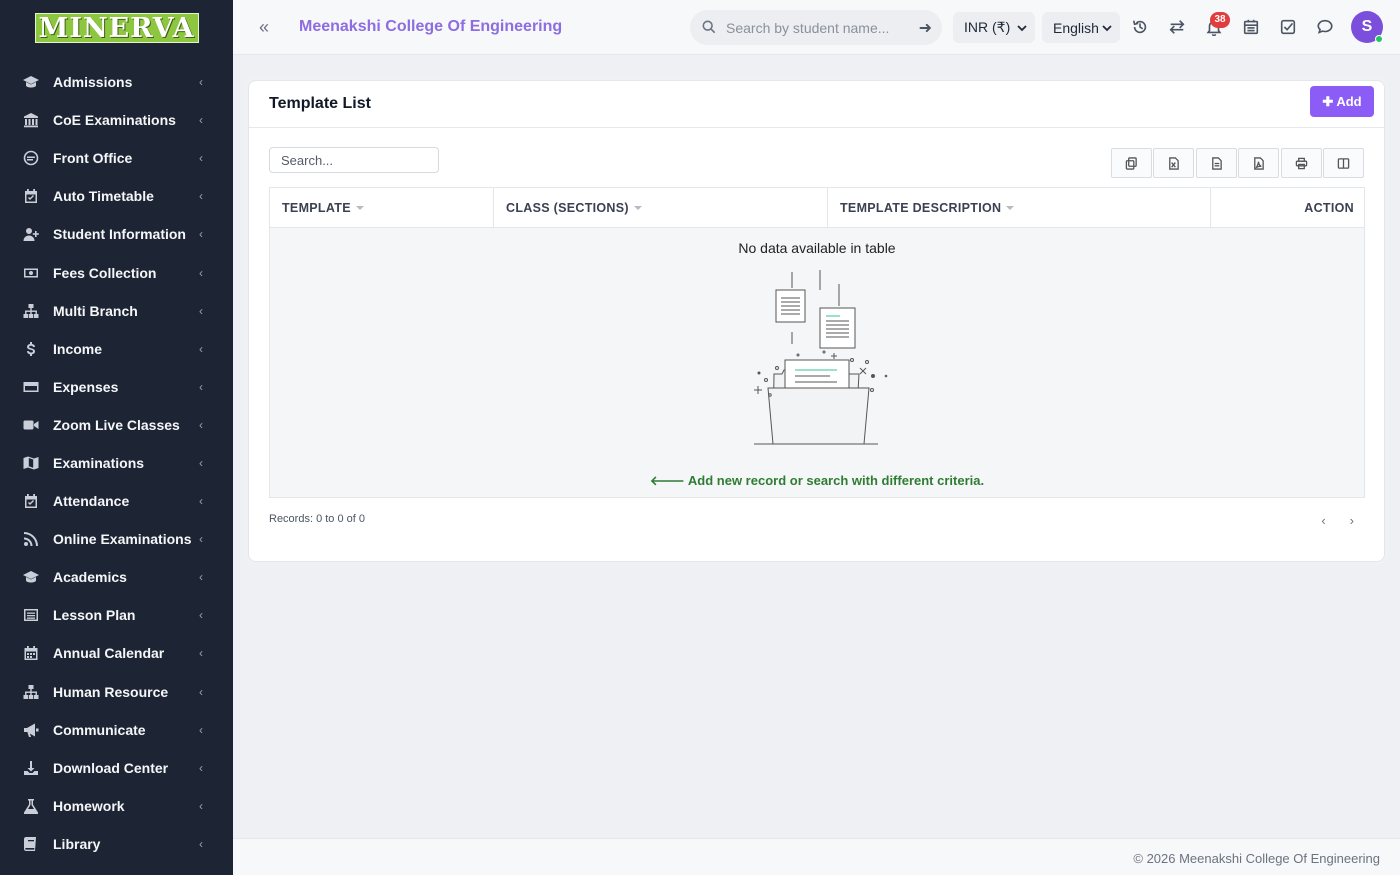 The height and width of the screenshot is (875, 1400). I want to click on sidebar-item-fees-collection: Fees Collection ‹, so click(116, 272).